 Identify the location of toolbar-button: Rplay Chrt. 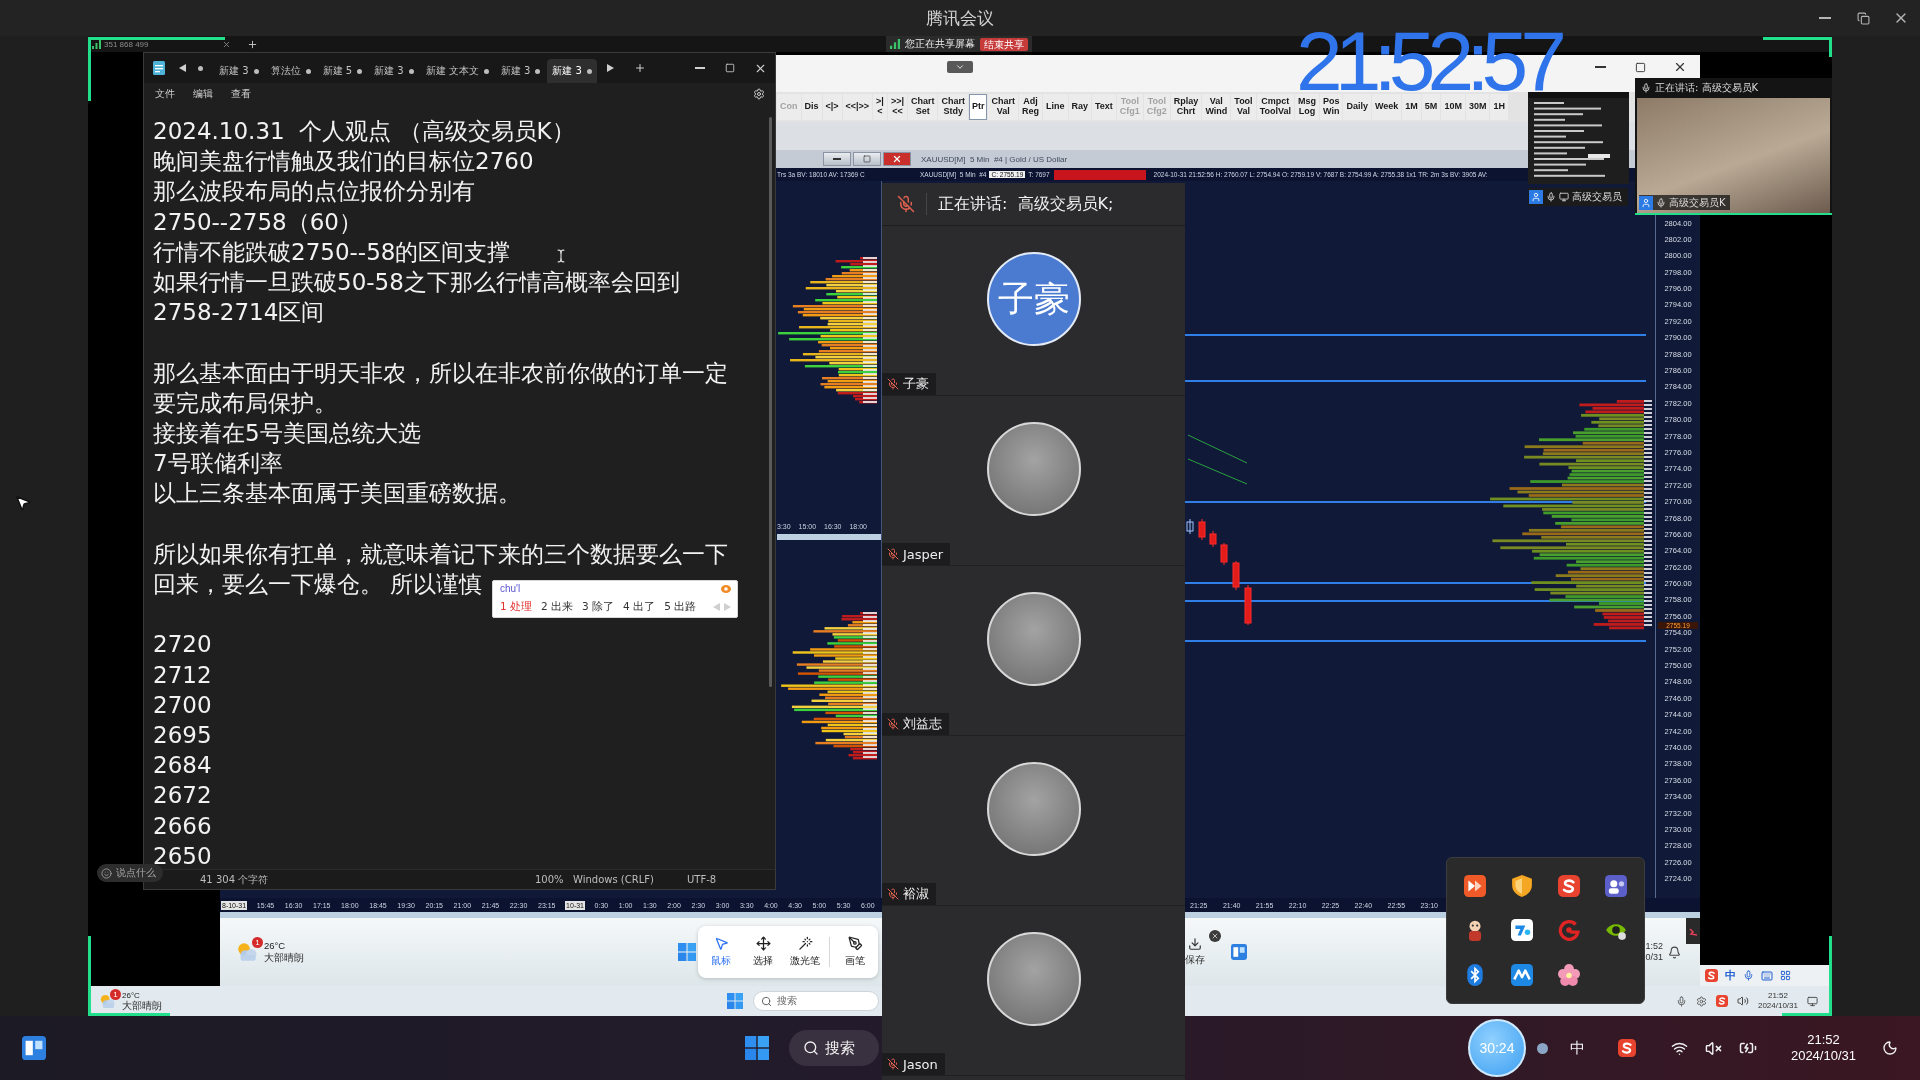
(1186, 107).